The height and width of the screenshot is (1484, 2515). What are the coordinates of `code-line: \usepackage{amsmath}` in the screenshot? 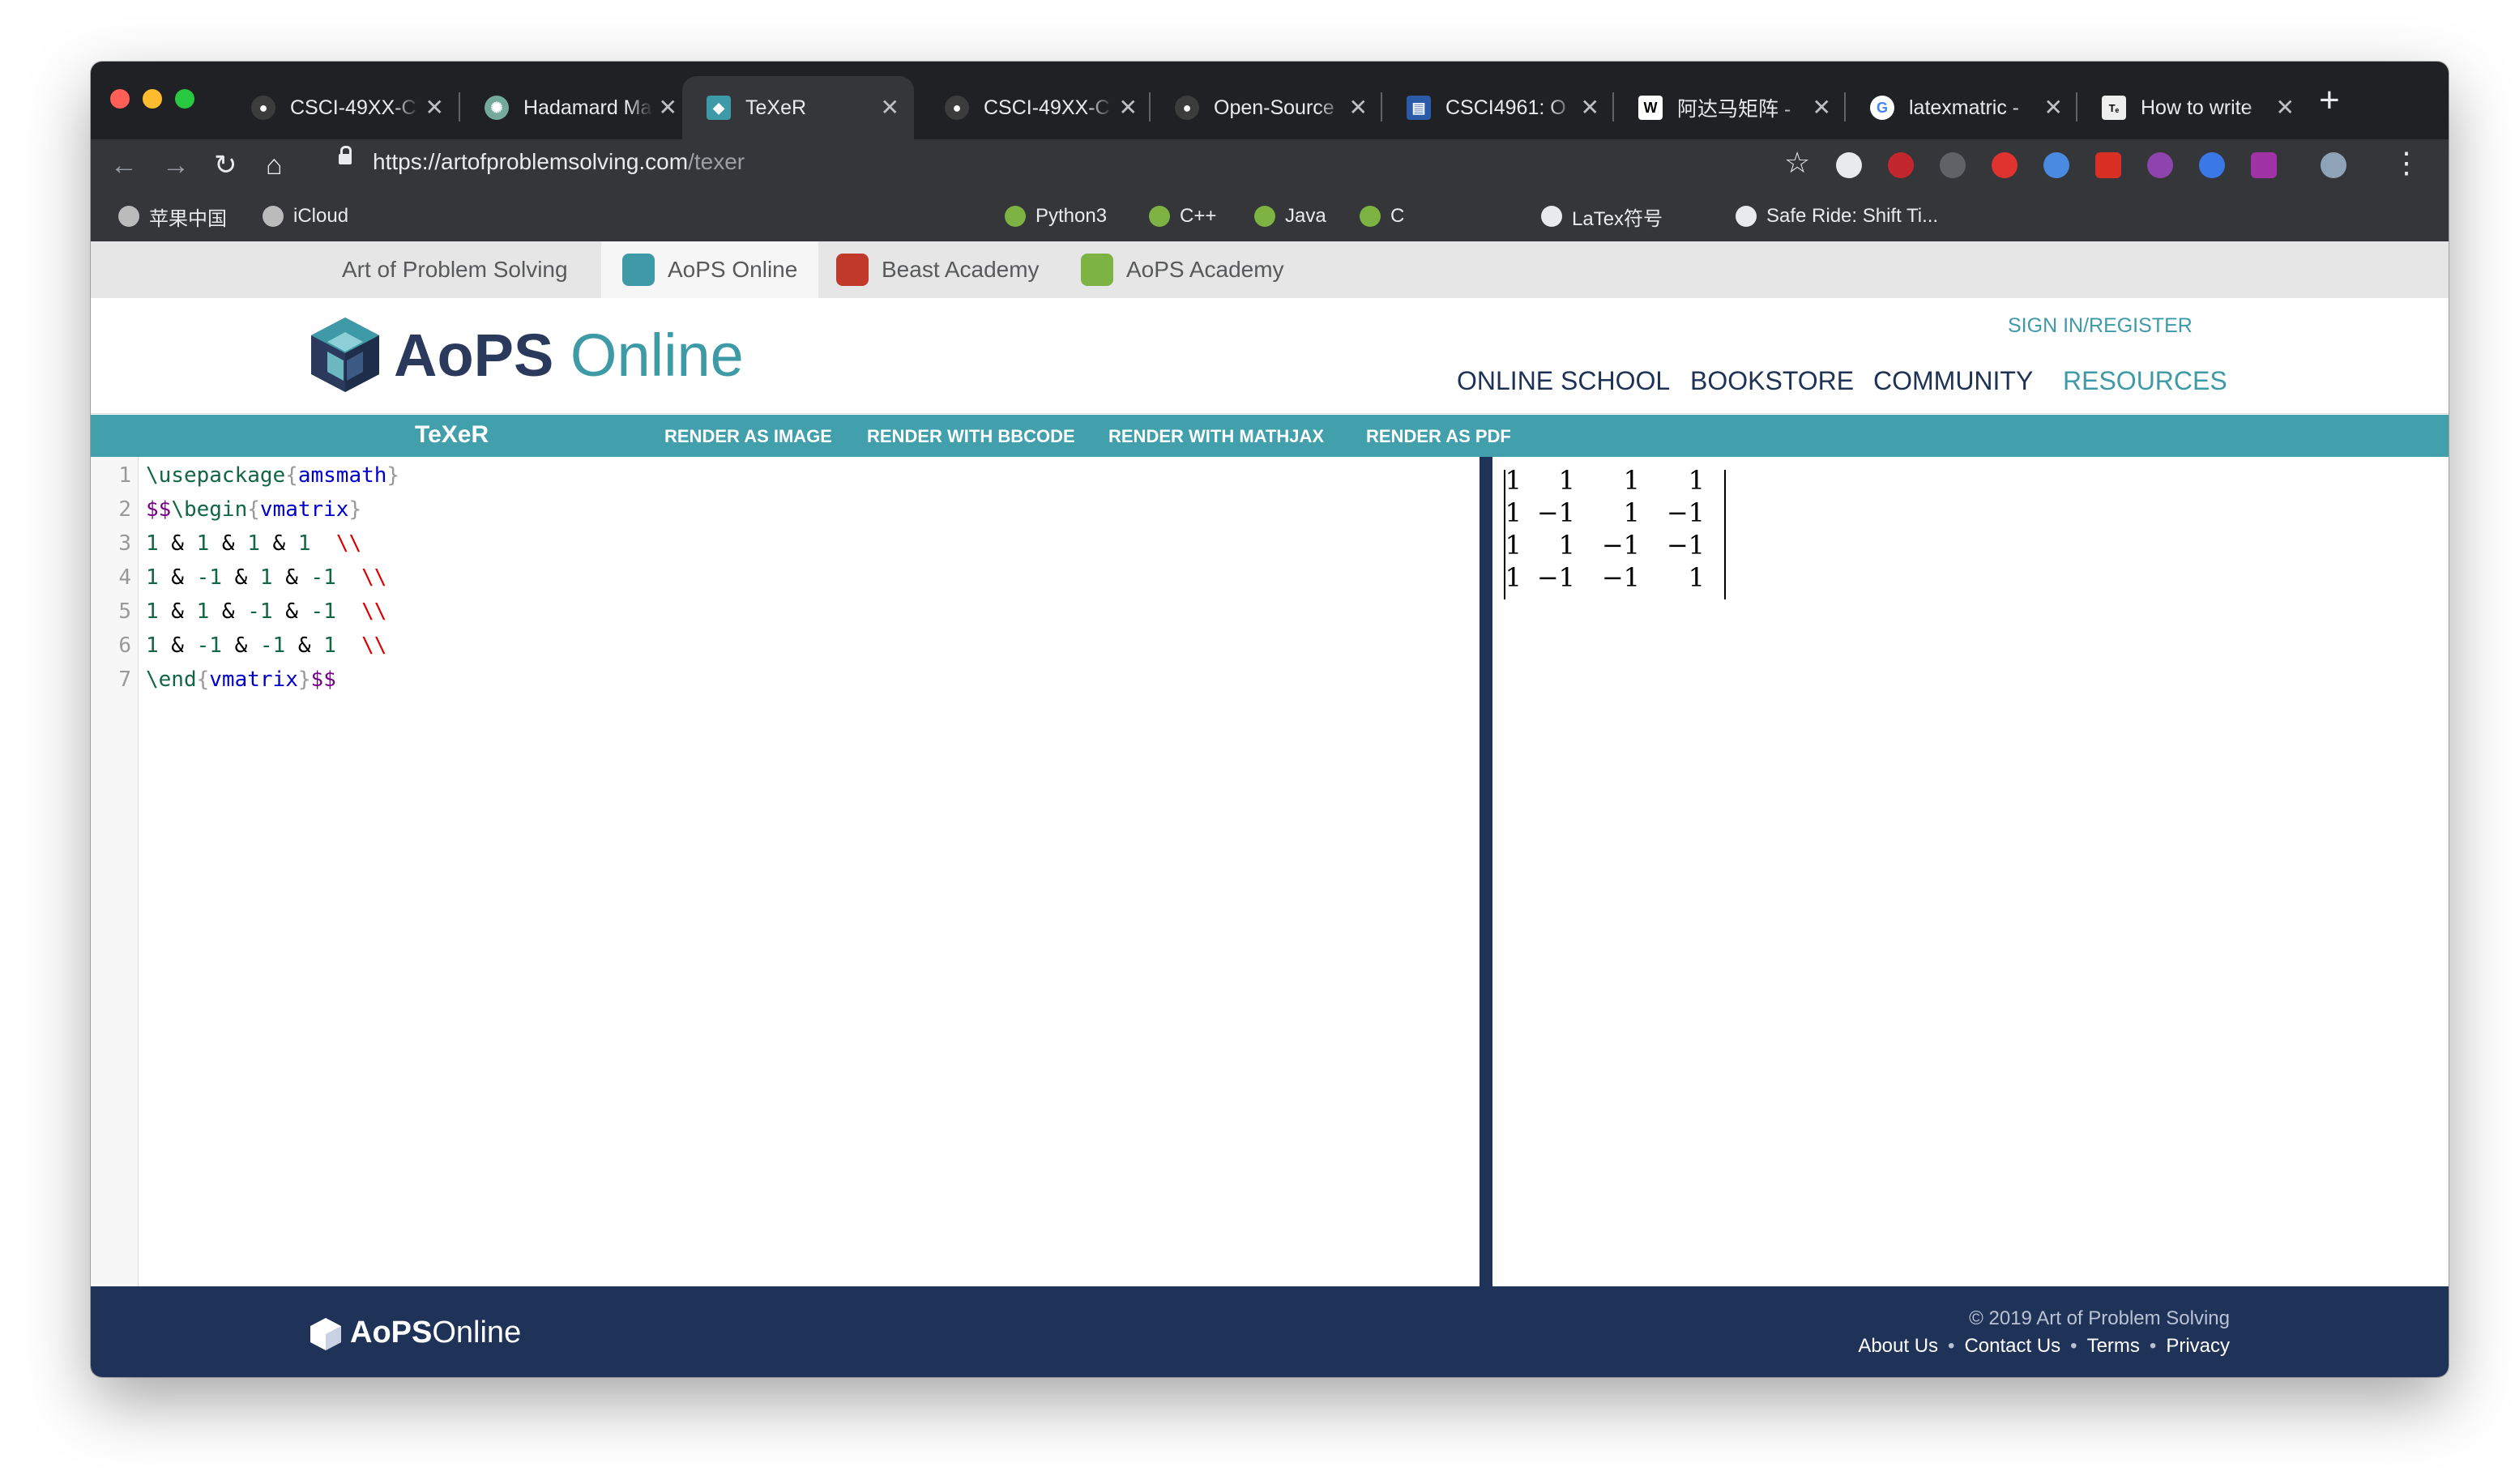 It's located at (272, 475).